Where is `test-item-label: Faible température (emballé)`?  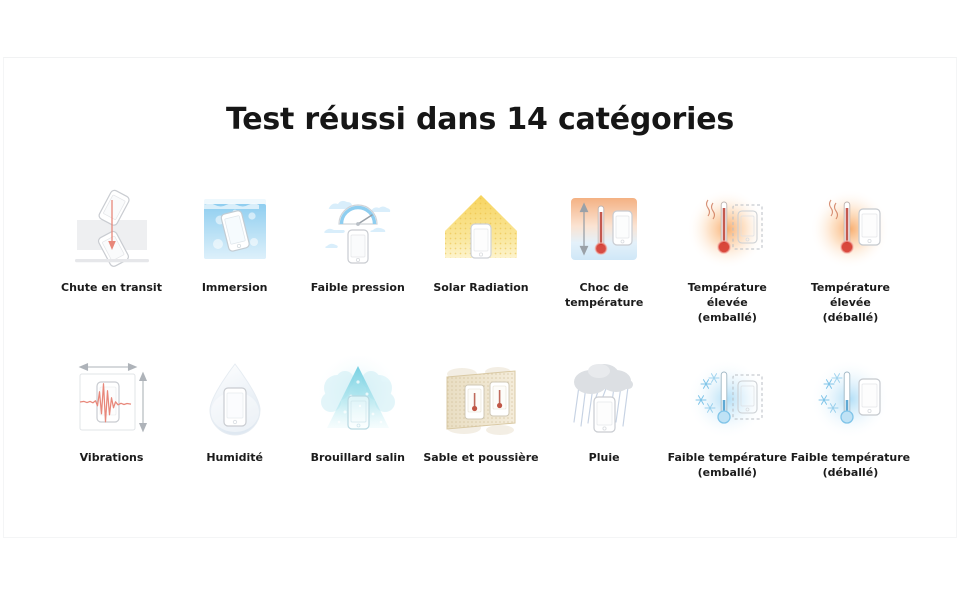
test-item-label: Faible température (emballé) is located at coordinates (727, 465).